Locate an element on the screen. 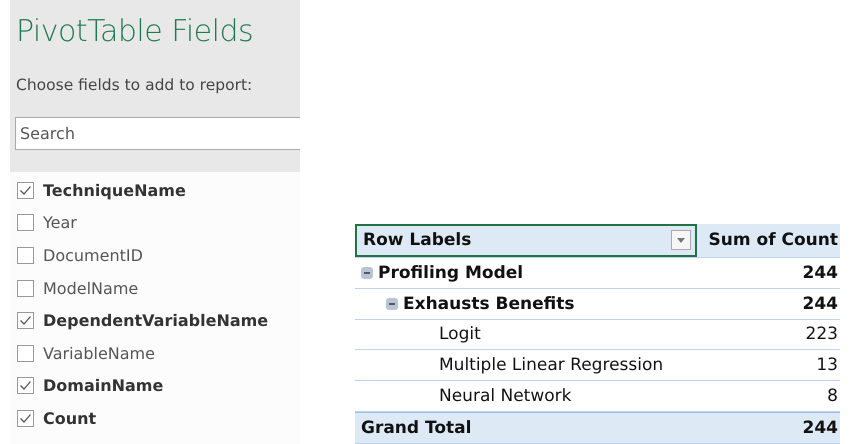 Image resolution: width=853 pixels, height=444 pixels. field-label: VariableName is located at coordinates (99, 353).